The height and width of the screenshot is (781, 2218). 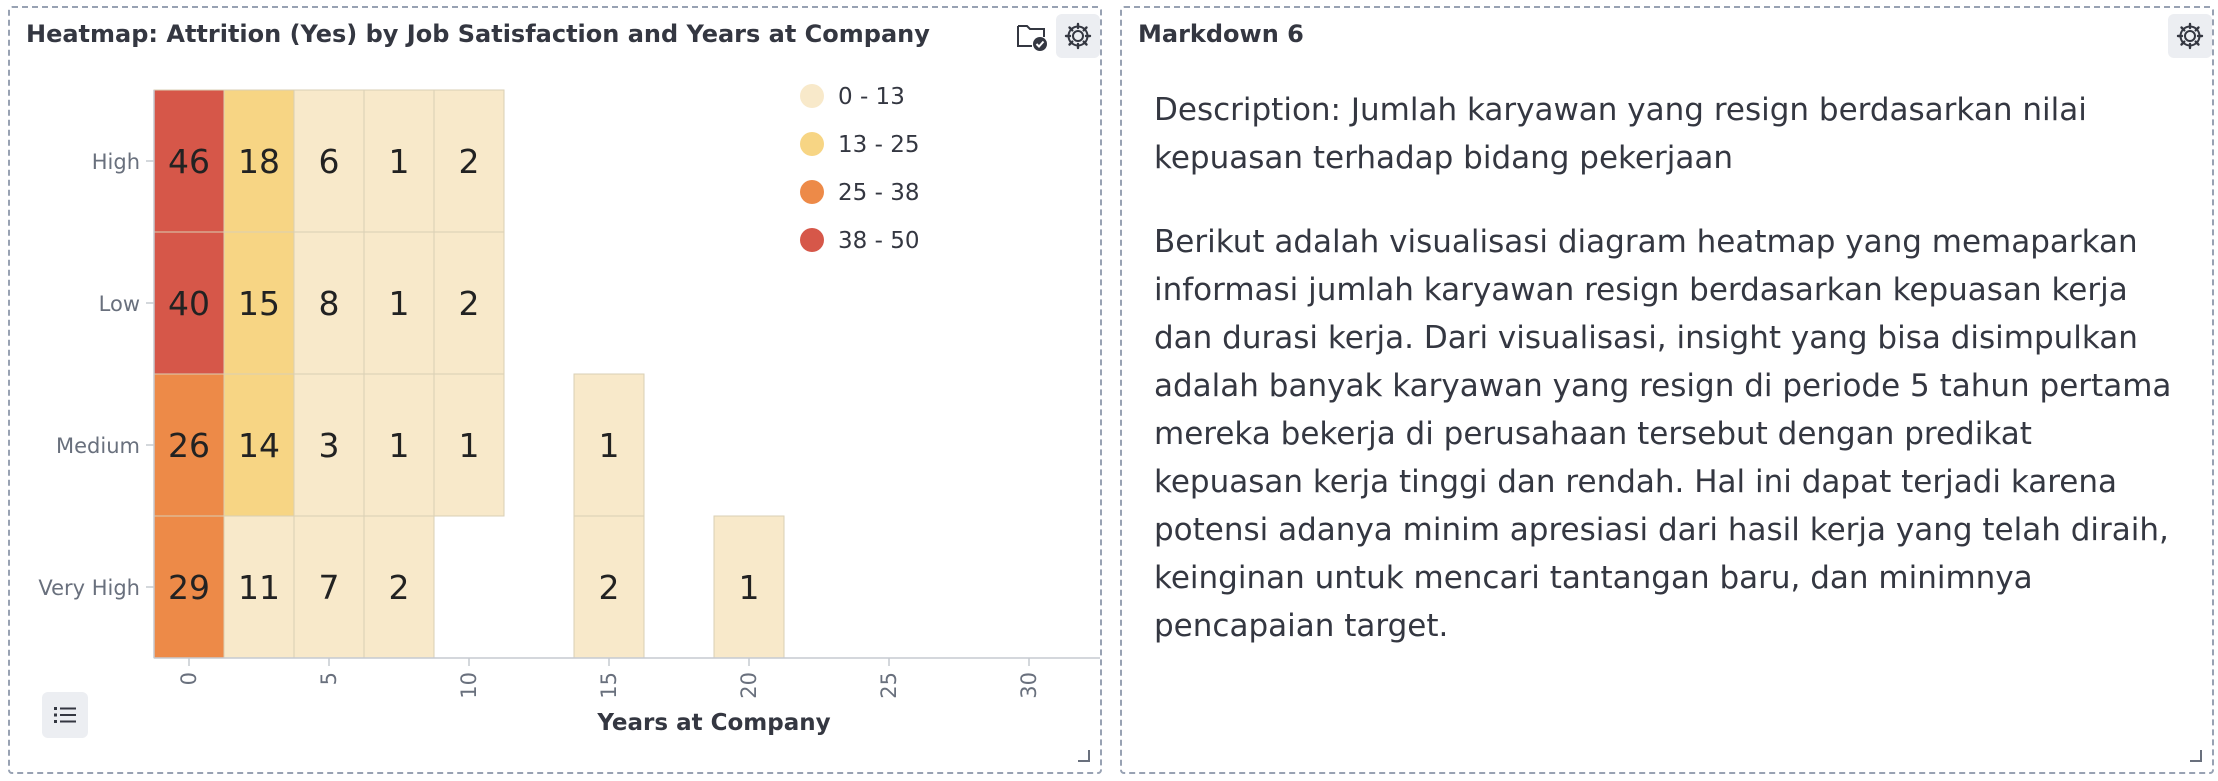 What do you see at coordinates (329, 678) in the screenshot?
I see `x-tick-label: 5` at bounding box center [329, 678].